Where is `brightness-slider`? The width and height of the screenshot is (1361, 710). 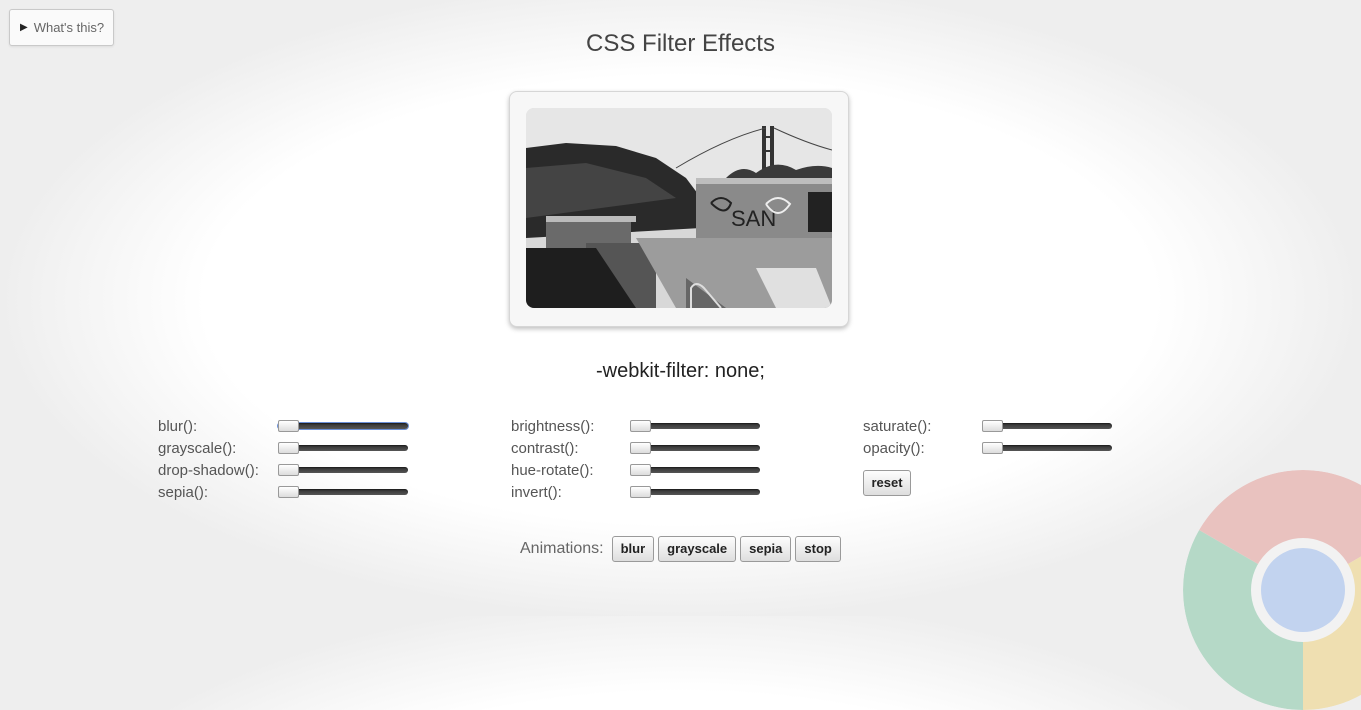 brightness-slider is located at coordinates (695, 426).